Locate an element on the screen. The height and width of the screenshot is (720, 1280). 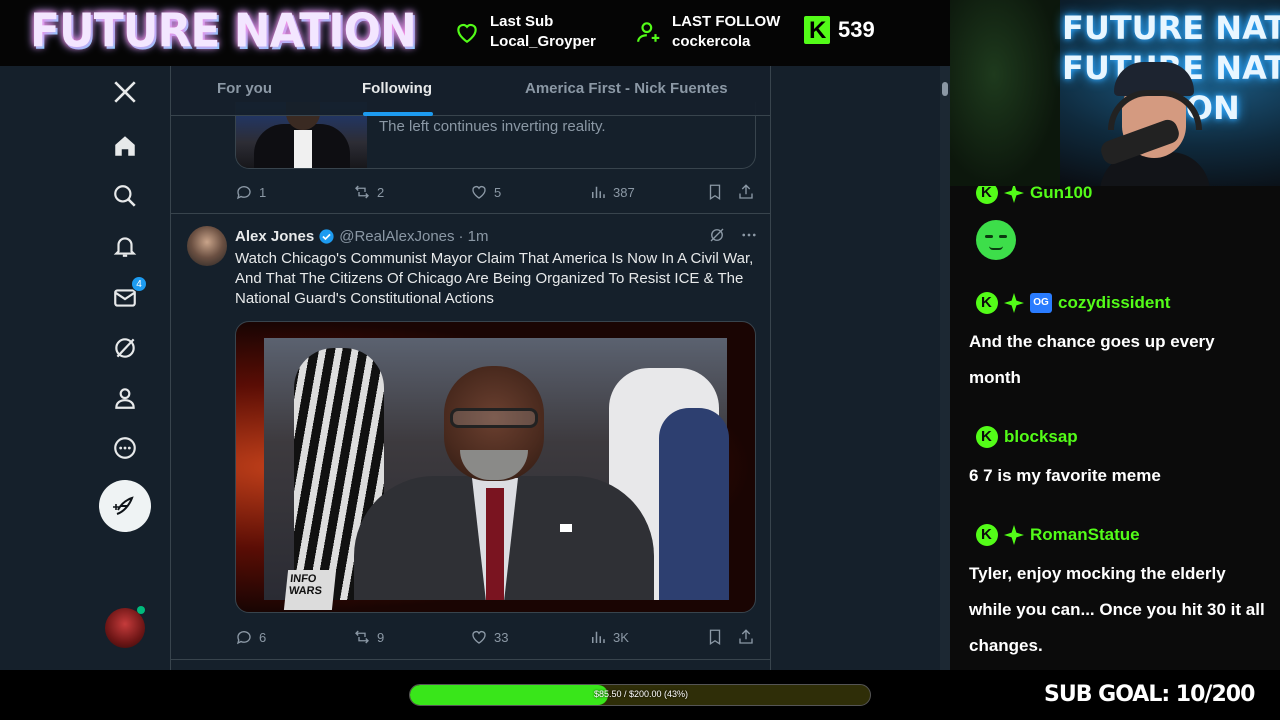
tab-list-america-first: America First - Nick Fuentes is located at coordinates (626, 88).